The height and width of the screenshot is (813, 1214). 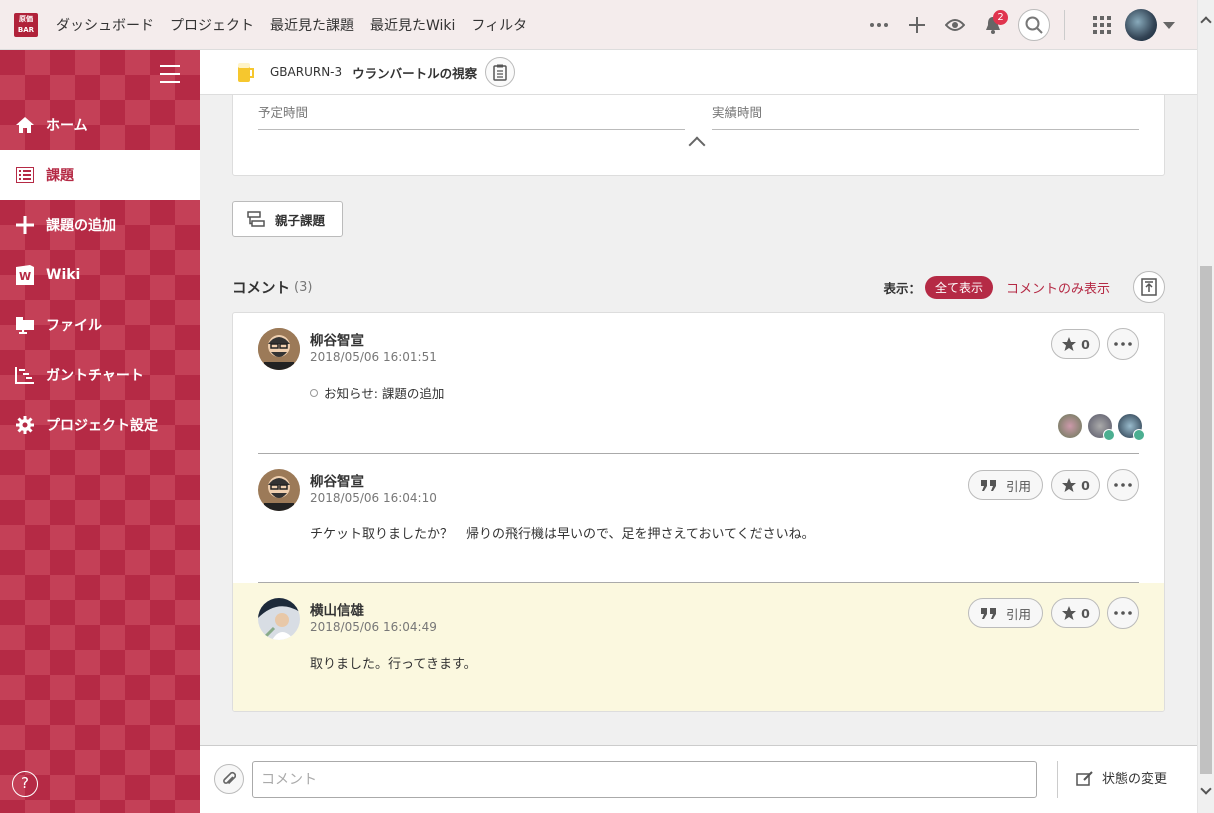 What do you see at coordinates (1057, 779) in the screenshot?
I see `bottom-separator` at bounding box center [1057, 779].